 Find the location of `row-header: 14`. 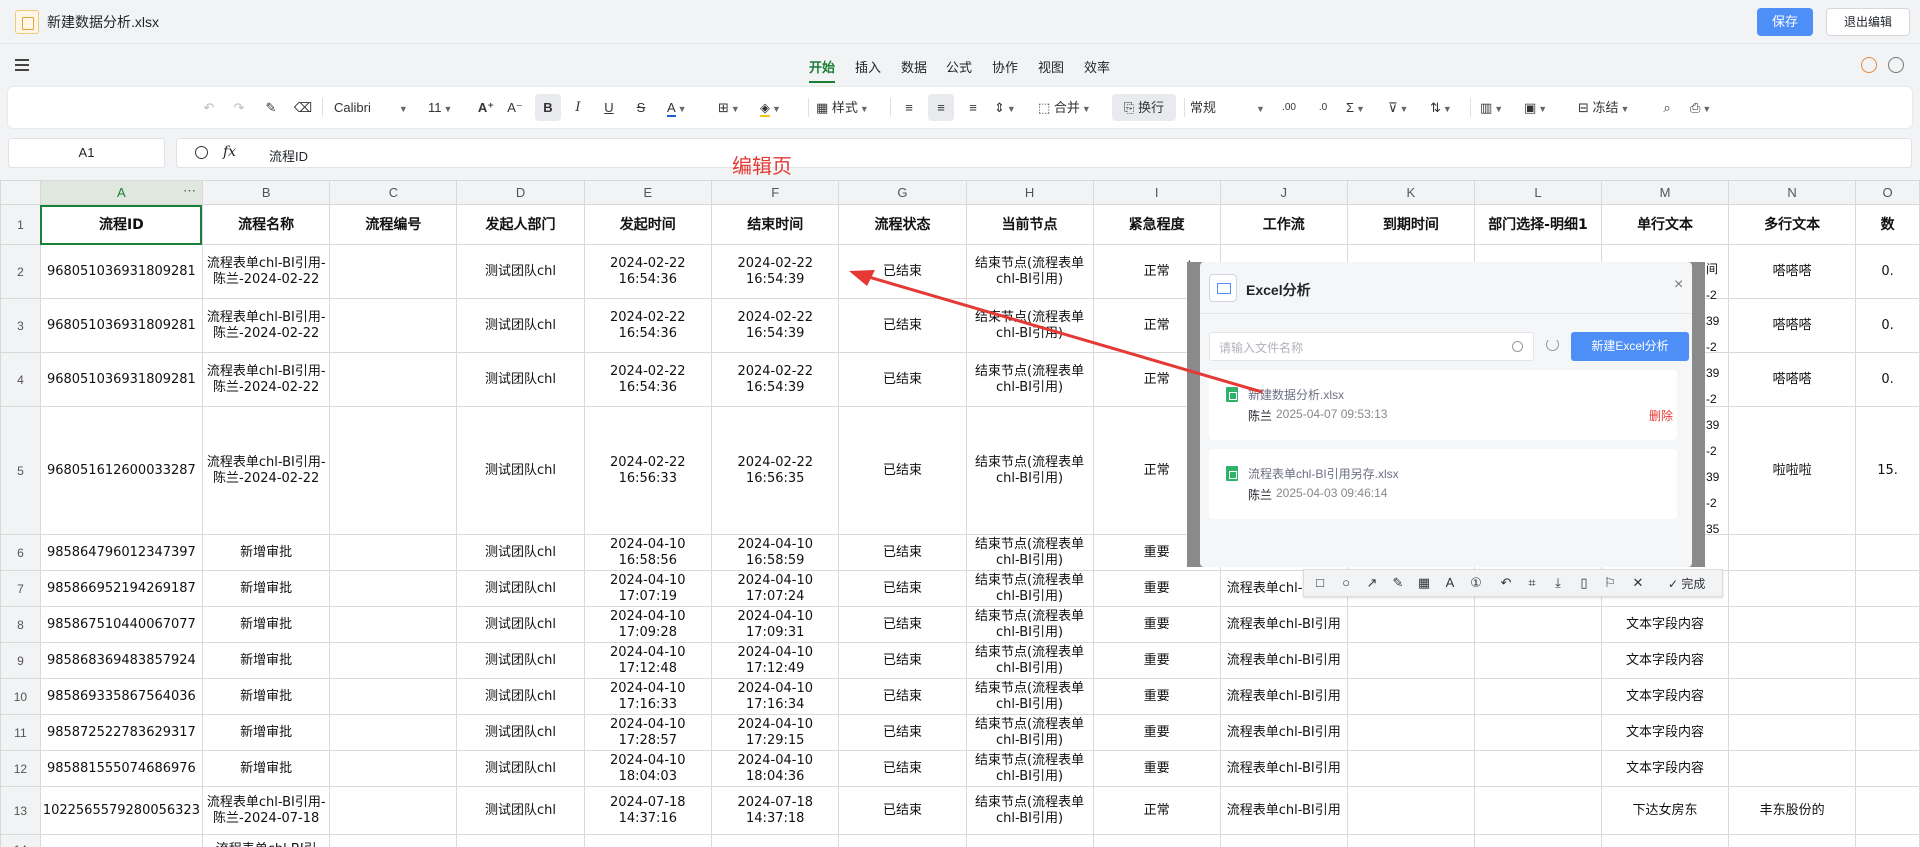

row-header: 14 is located at coordinates (20, 840).